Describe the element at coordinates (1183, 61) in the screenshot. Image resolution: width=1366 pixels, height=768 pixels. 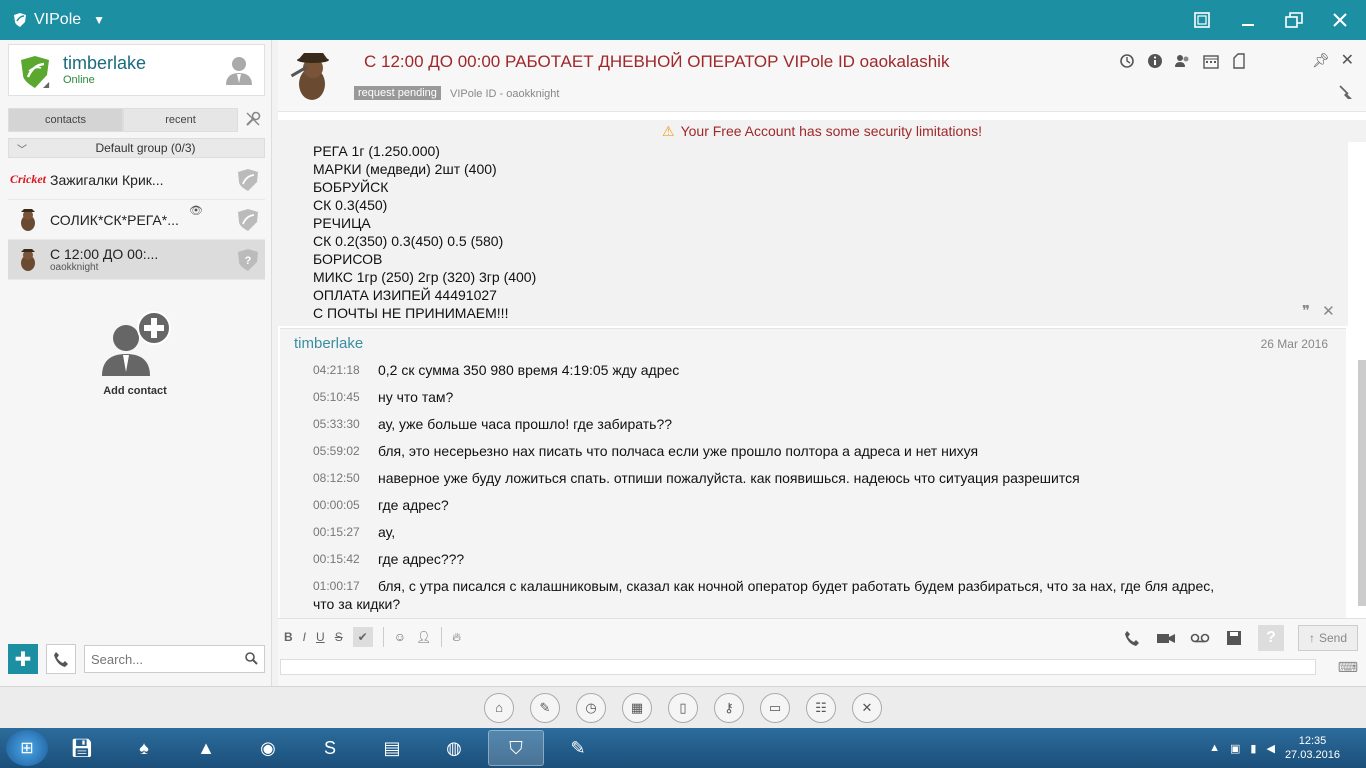
I see `contacts-share-icon` at that location.